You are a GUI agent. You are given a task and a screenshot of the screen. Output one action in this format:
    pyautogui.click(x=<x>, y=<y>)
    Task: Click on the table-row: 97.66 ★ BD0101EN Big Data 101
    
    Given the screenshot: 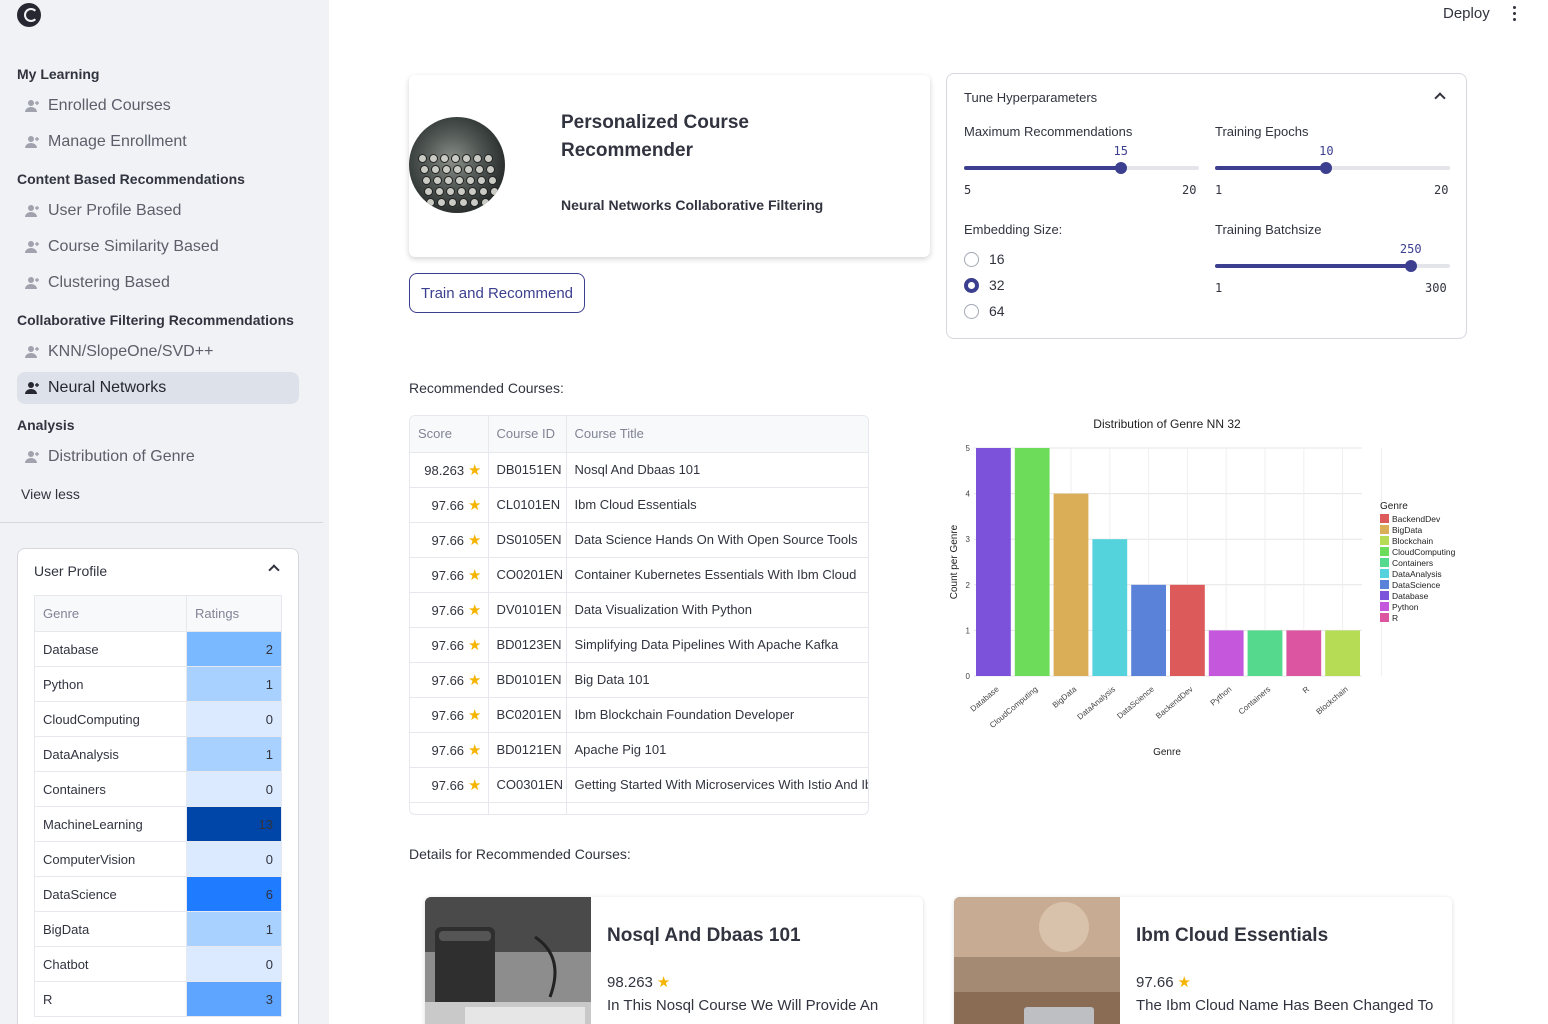 What is the action you would take?
    pyautogui.click(x=639, y=680)
    